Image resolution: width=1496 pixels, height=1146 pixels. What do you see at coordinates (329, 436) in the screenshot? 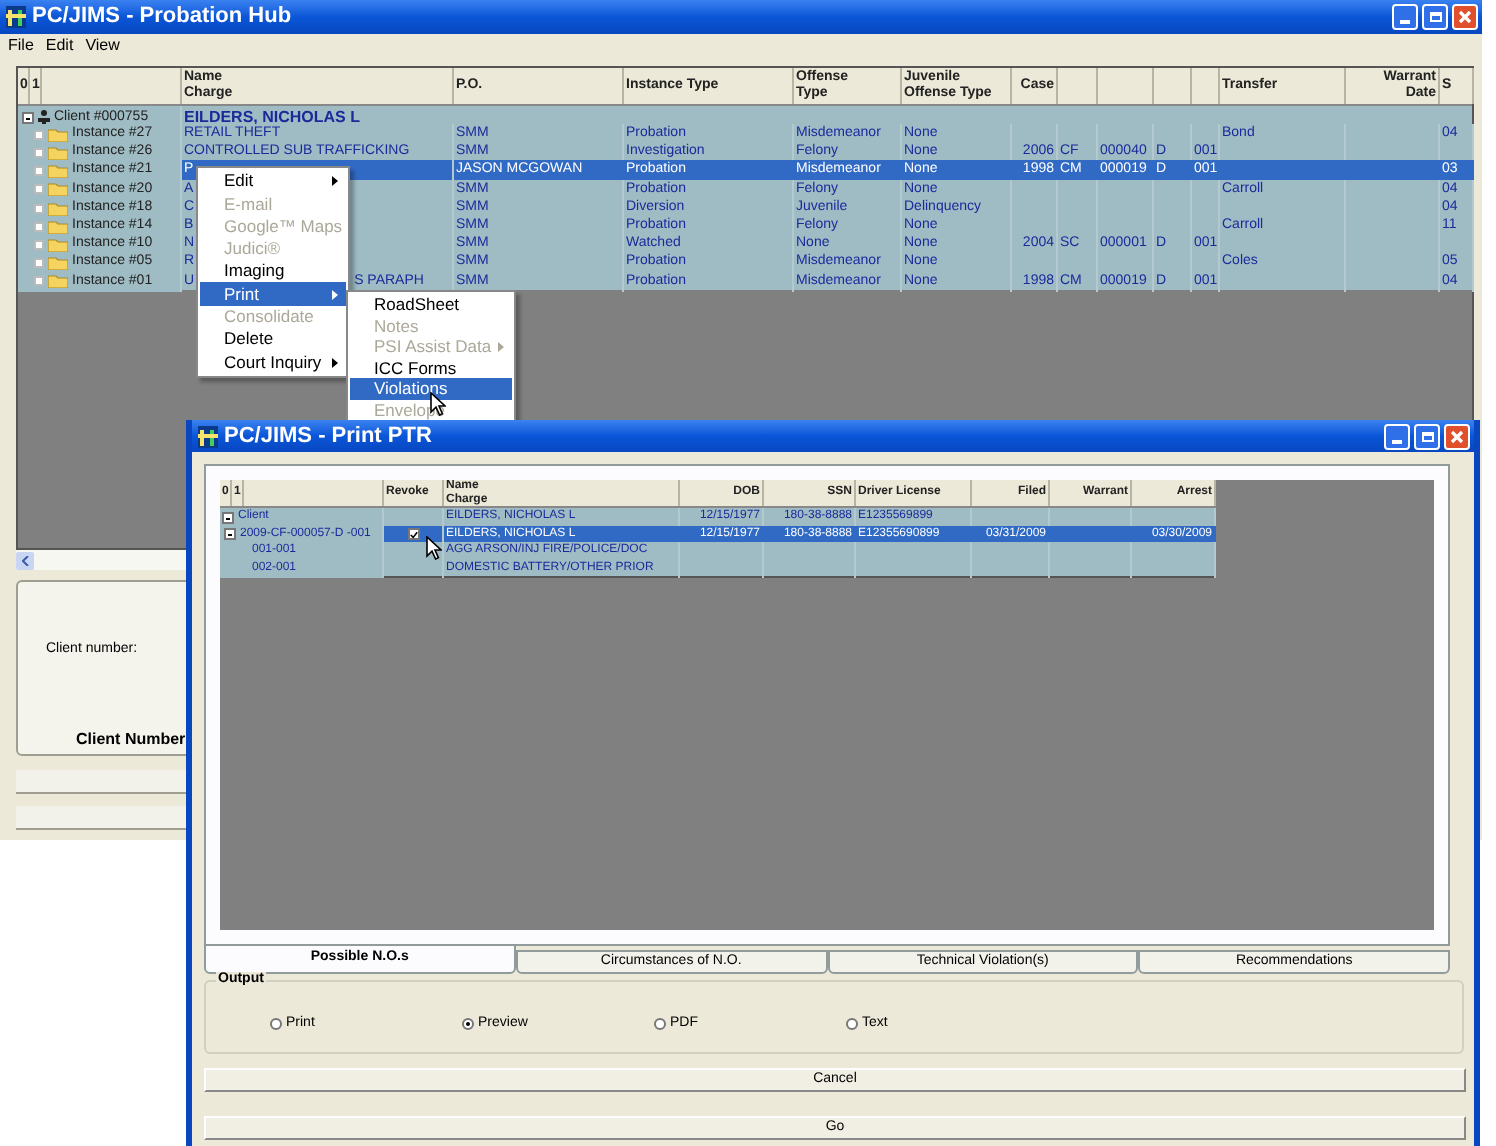
I see `window-title: PC/JIMS - Print PTR` at bounding box center [329, 436].